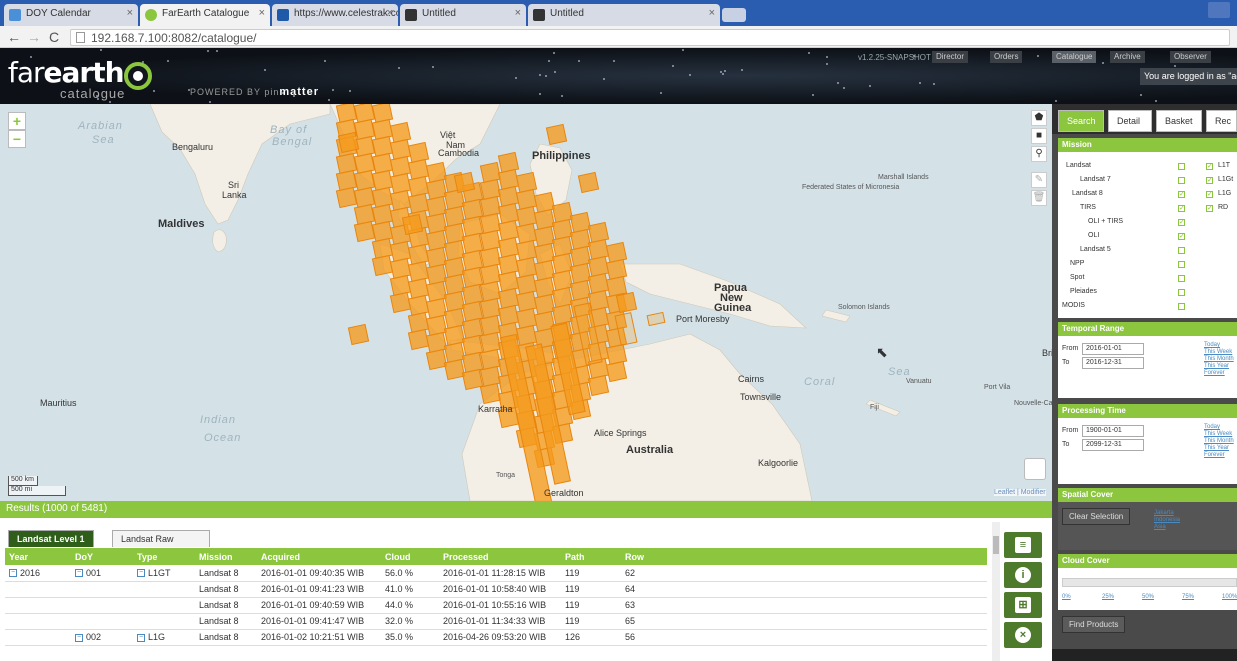 Image resolution: width=1237 pixels, height=661 pixels. Describe the element at coordinates (1113, 363) in the screenshot. I see `temporal-to-input: 2016-12-31` at that location.